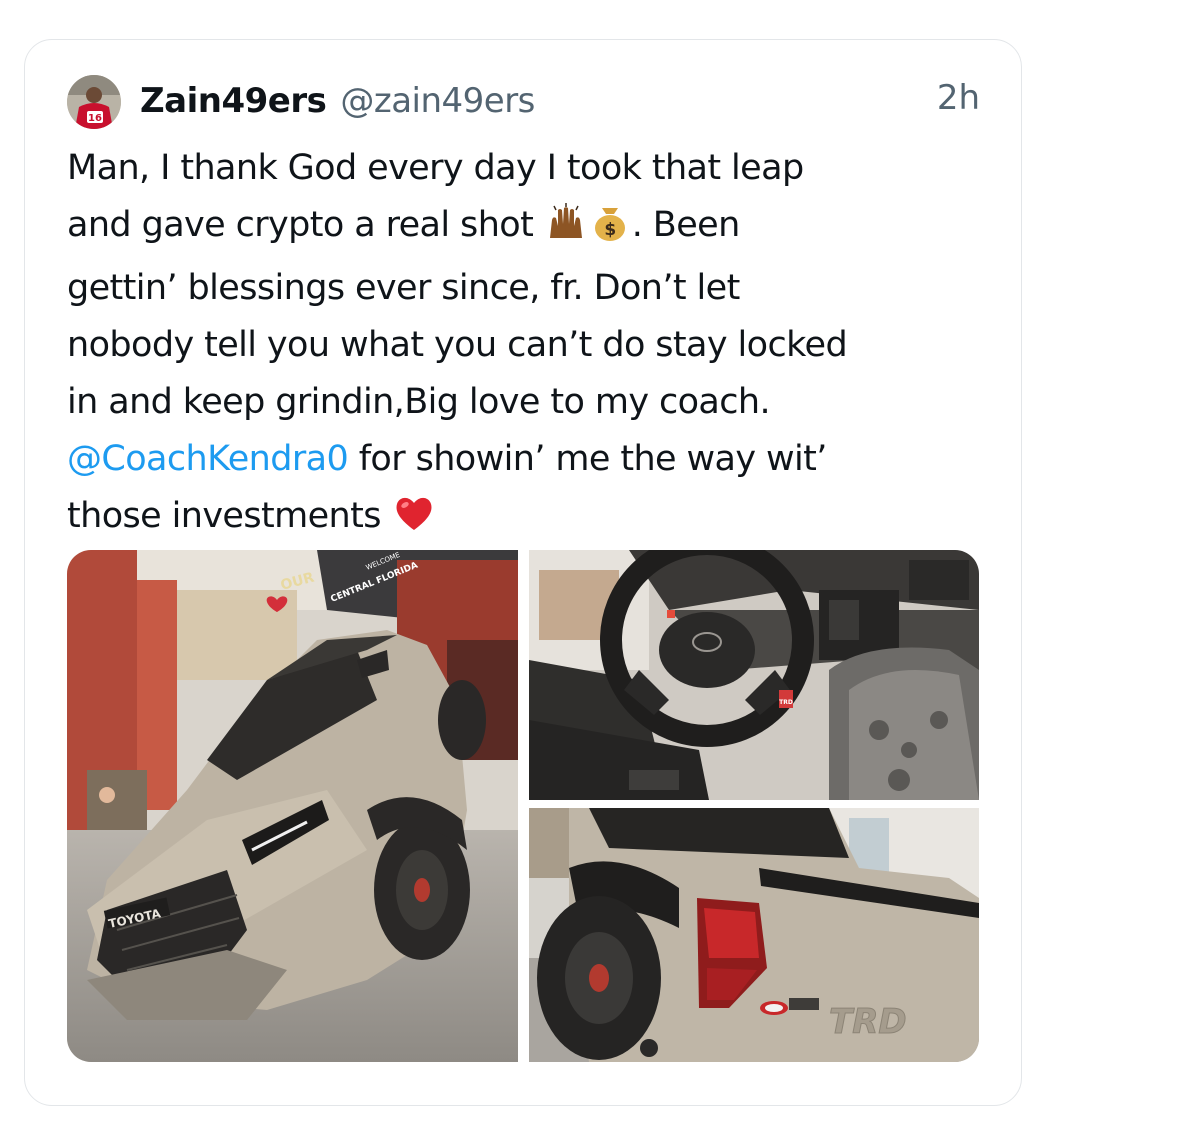  Describe the element at coordinates (754, 675) in the screenshot. I see `steering-wheel-photo: TRD` at that location.